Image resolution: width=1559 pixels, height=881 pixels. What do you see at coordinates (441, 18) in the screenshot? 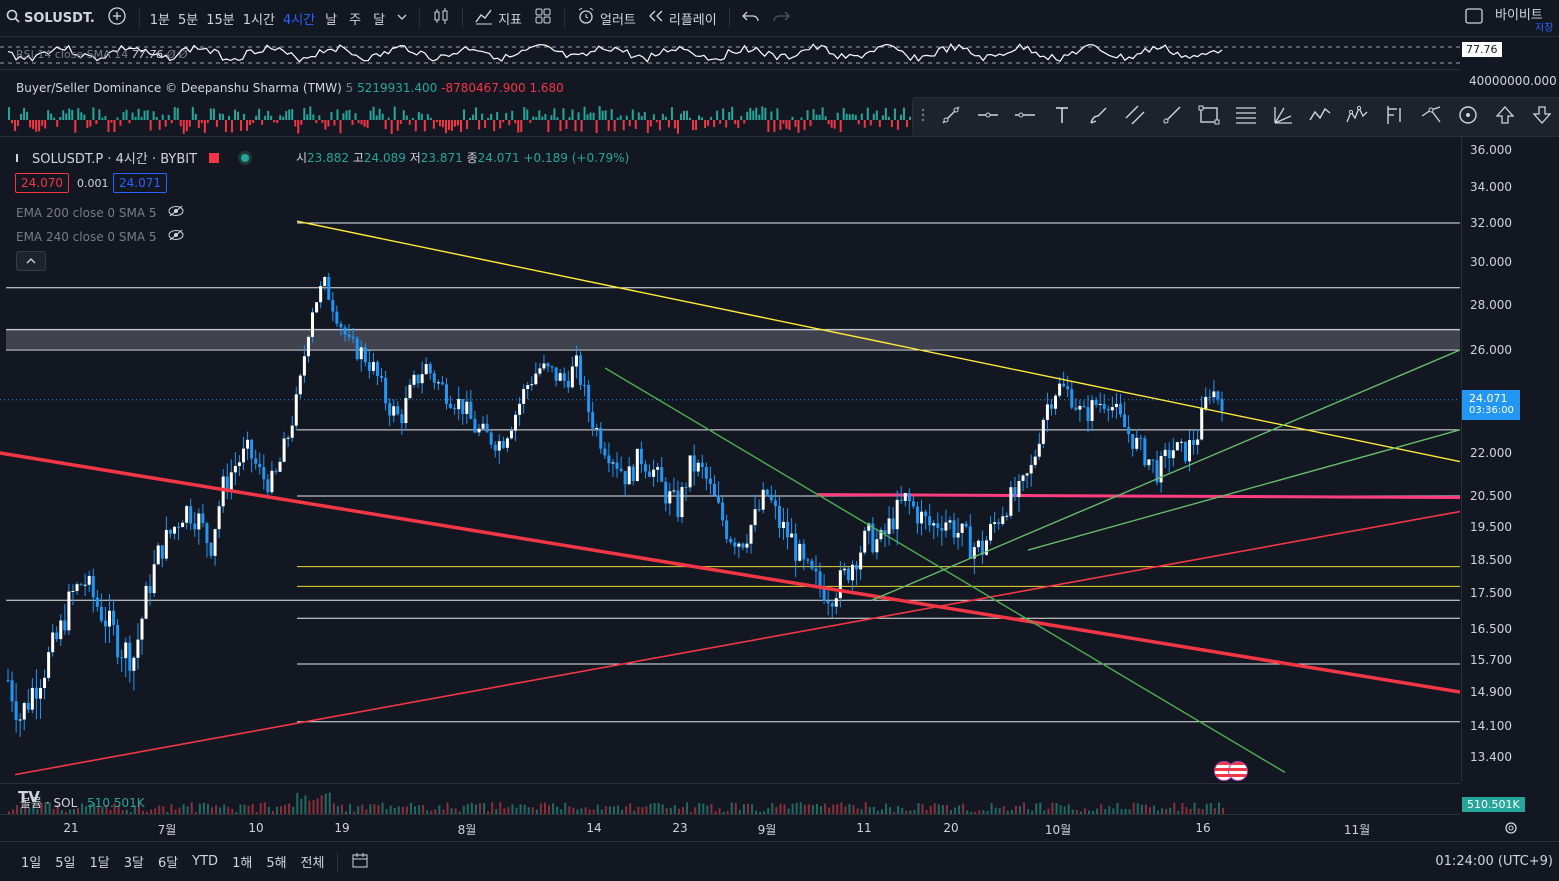
I see `chart-type-button` at bounding box center [441, 18].